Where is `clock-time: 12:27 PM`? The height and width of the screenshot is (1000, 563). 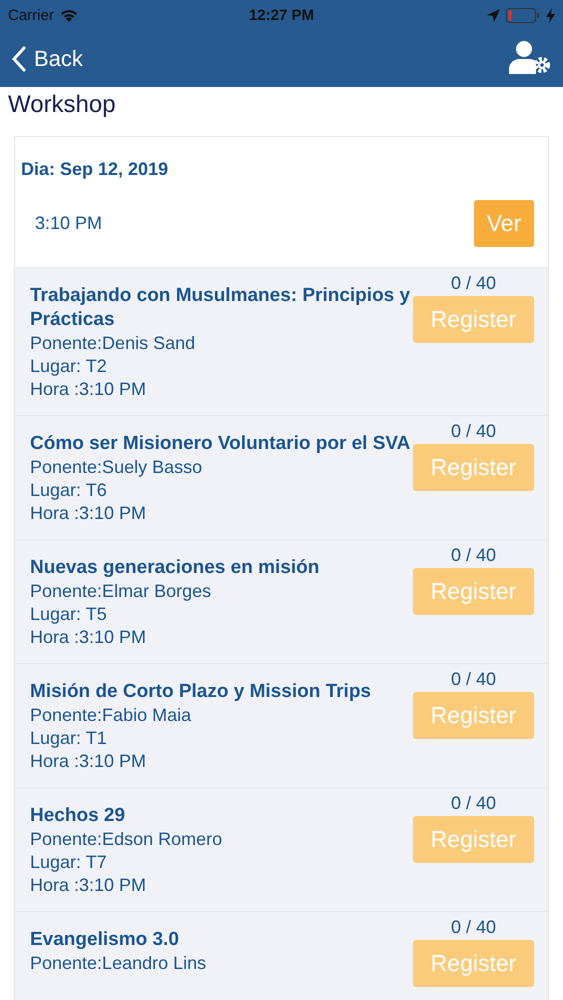 clock-time: 12:27 PM is located at coordinates (281, 15).